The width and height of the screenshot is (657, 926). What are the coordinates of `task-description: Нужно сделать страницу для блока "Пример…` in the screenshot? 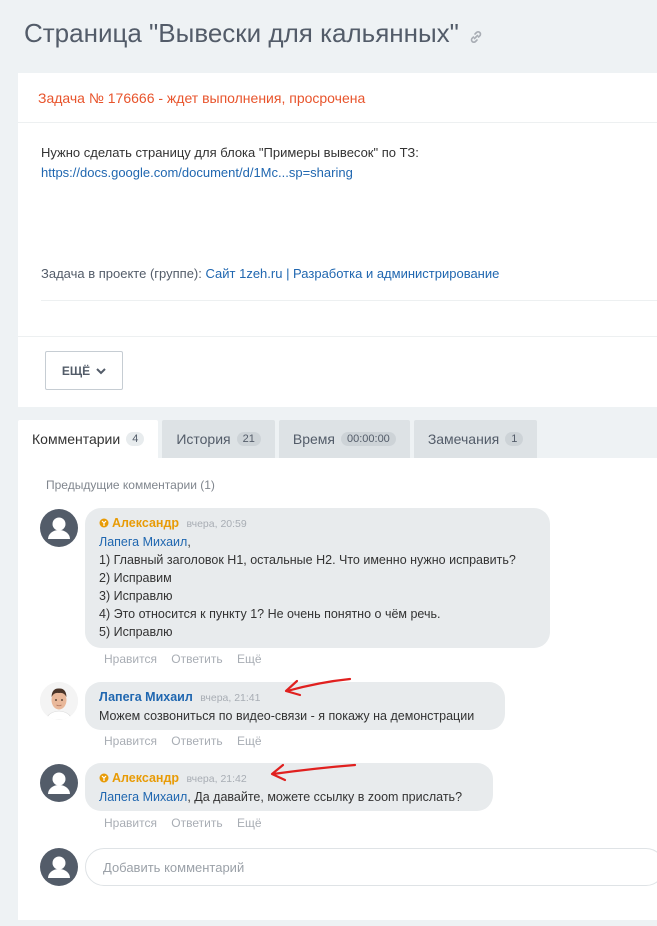 It's located at (230, 163).